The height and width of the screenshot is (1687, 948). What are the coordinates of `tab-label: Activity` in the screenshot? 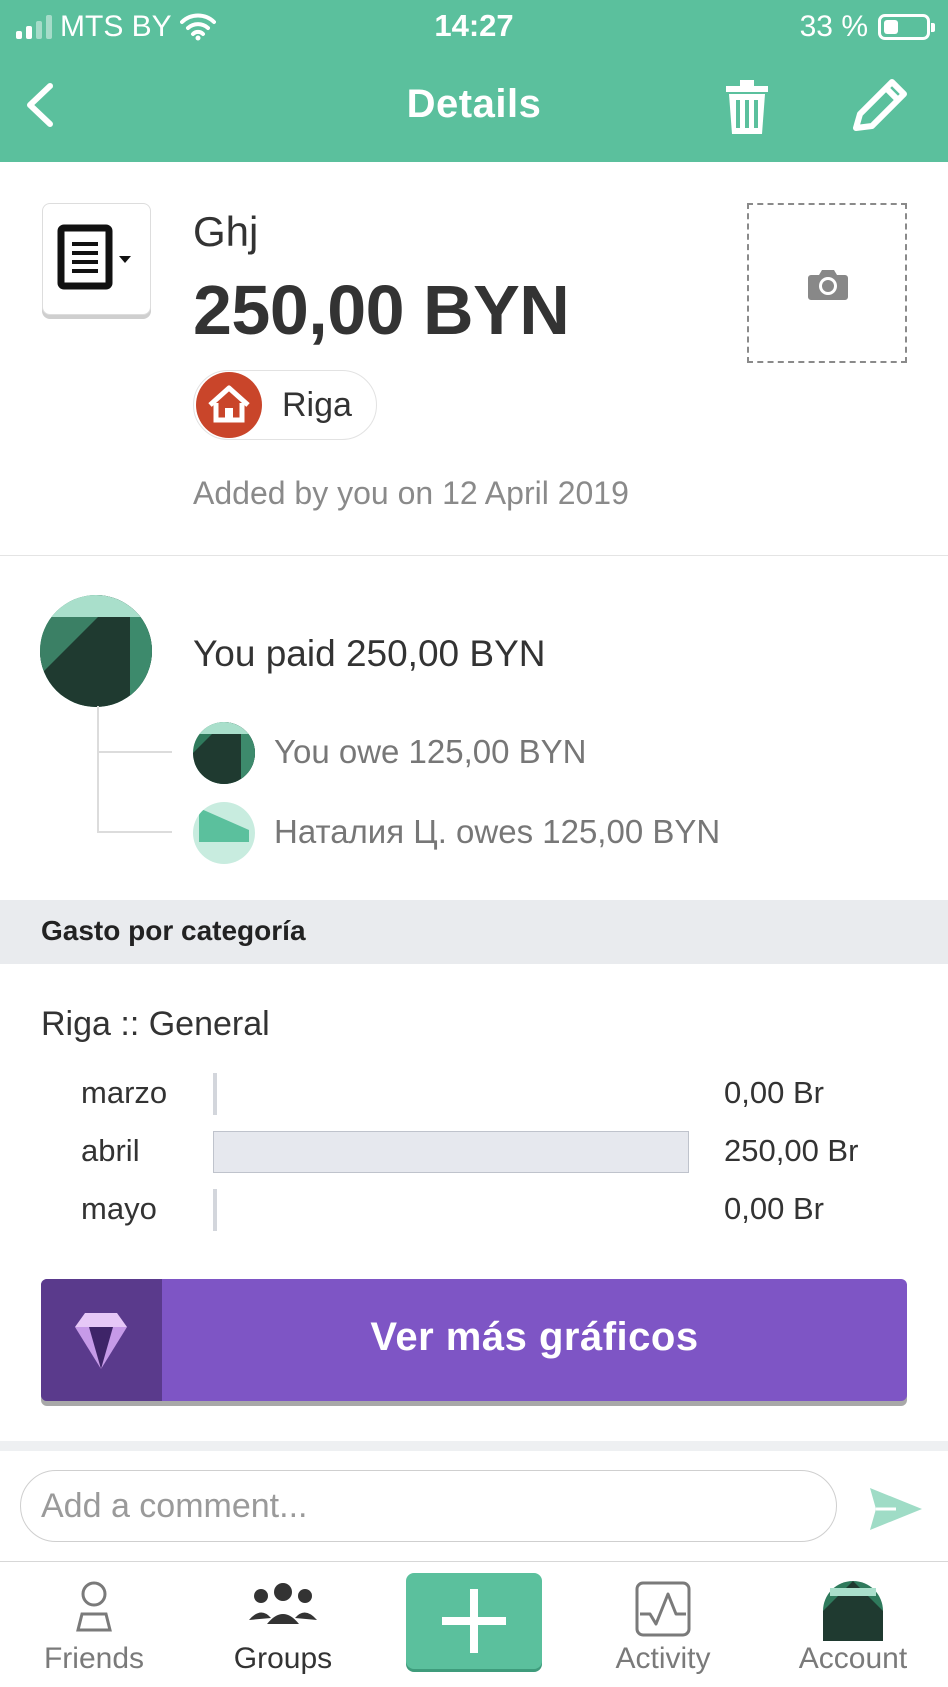 It's located at (663, 1658).